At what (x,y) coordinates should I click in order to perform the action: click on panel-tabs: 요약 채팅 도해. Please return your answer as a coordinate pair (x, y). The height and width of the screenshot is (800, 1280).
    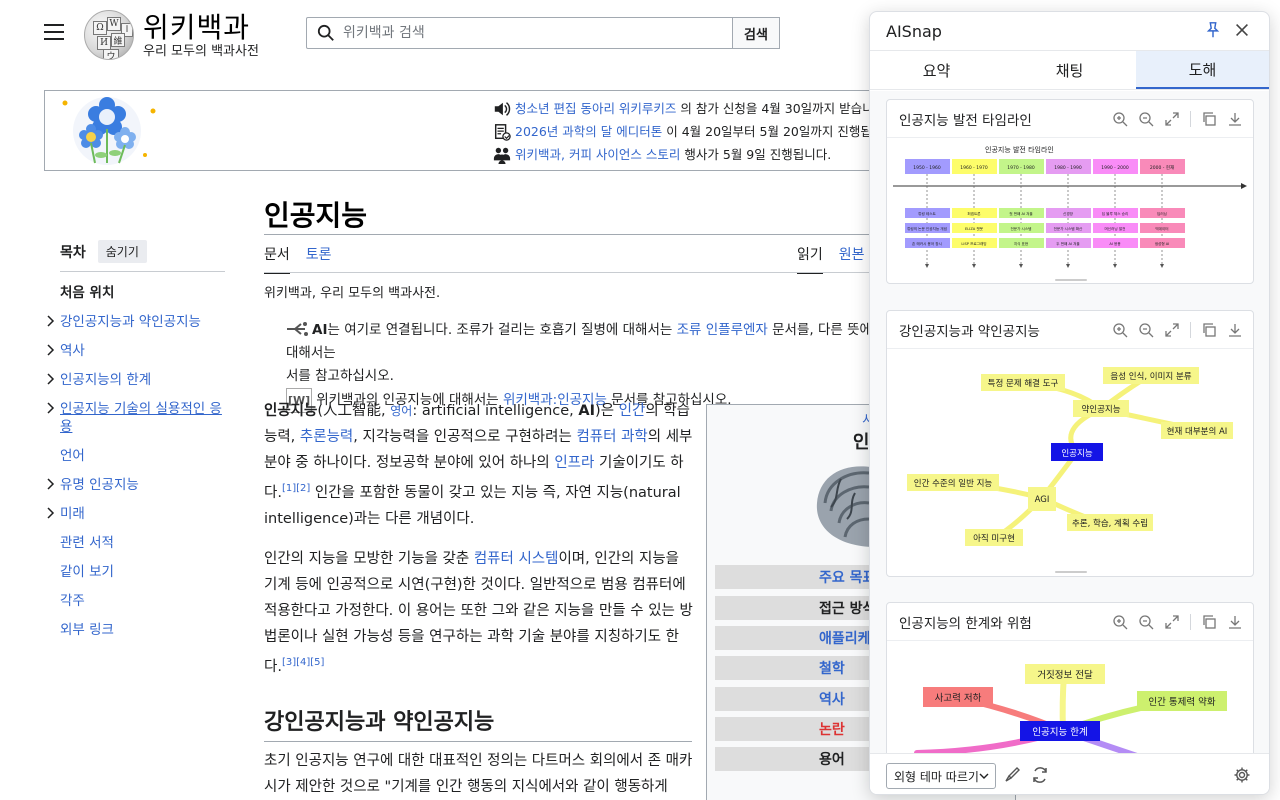
    Looking at the image, I should click on (1069, 70).